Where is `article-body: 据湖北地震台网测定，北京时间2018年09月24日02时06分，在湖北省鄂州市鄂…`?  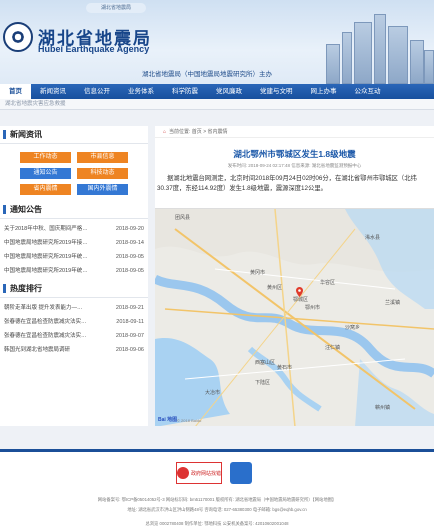
article-body: 据湖北地震台网测定，北京时间2018年09月24日02时06分，在湖北省鄂州市鄂… is located at coordinates (287, 183).